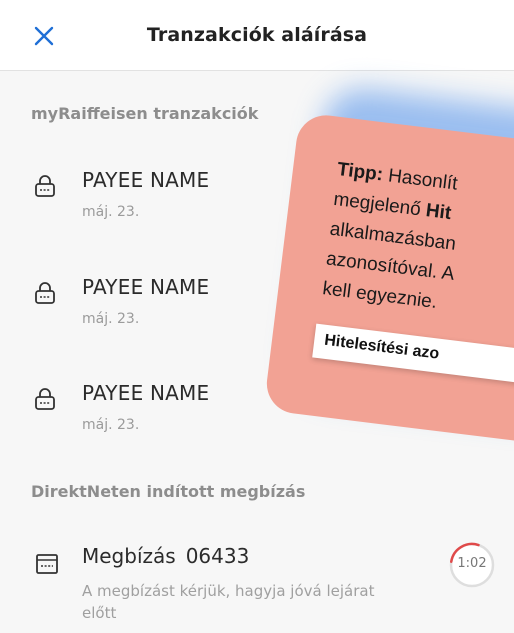 This screenshot has height=633, width=514. What do you see at coordinates (390, 266) in the screenshot?
I see `tip-line-4: azonosítóval. A` at bounding box center [390, 266].